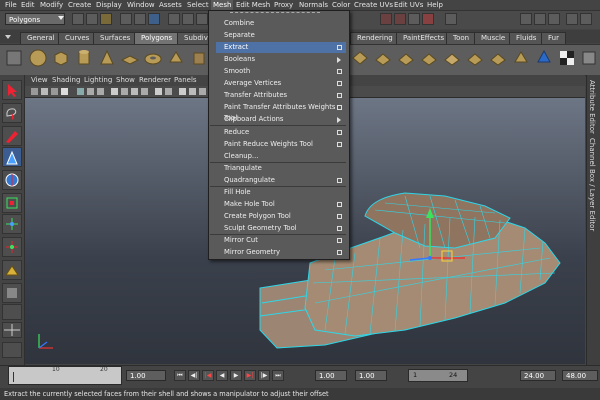 The image size is (600, 400). Describe the element at coordinates (12, 293) in the screenshot. I see `last-tool-icon` at that location.